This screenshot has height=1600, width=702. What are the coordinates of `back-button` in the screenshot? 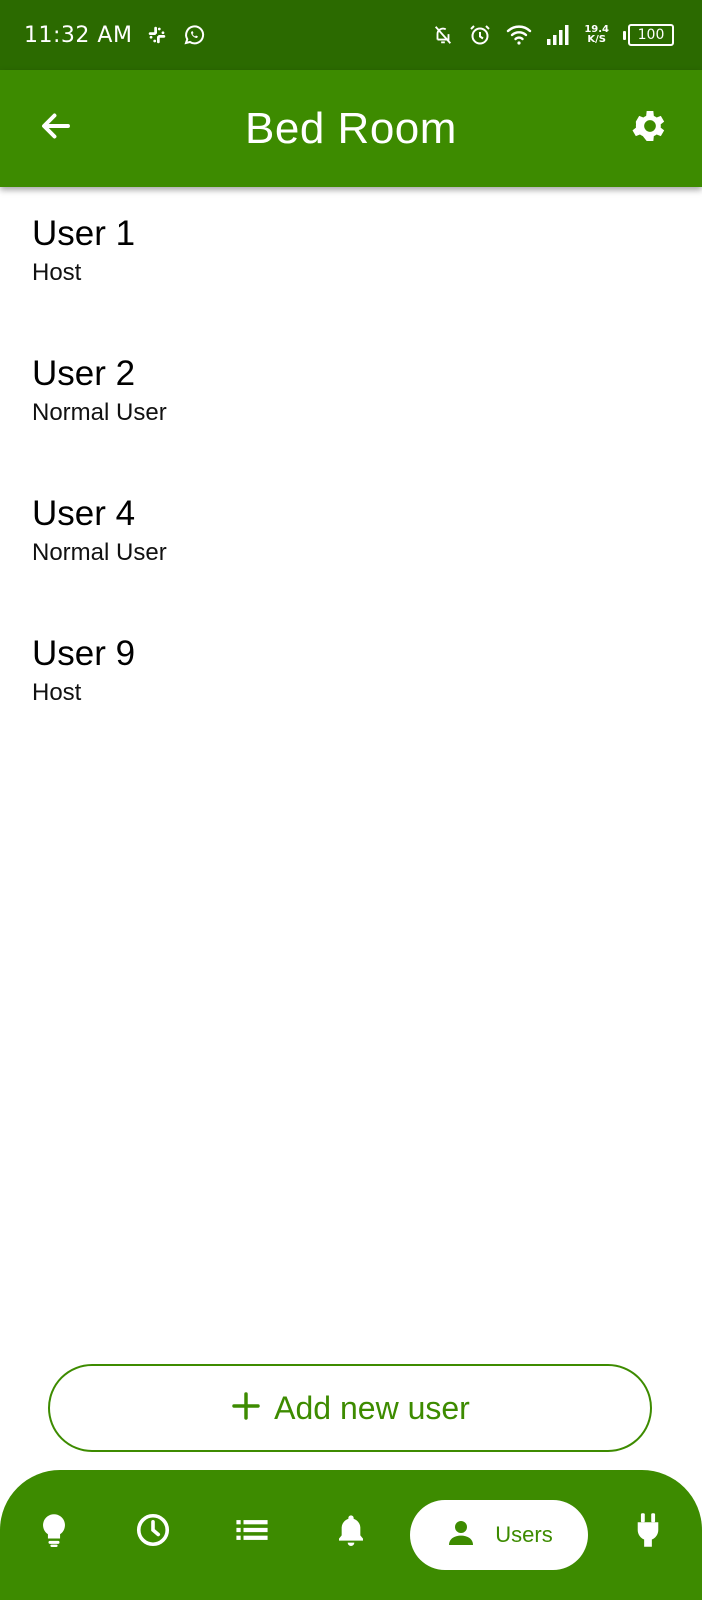 It's located at (56, 128).